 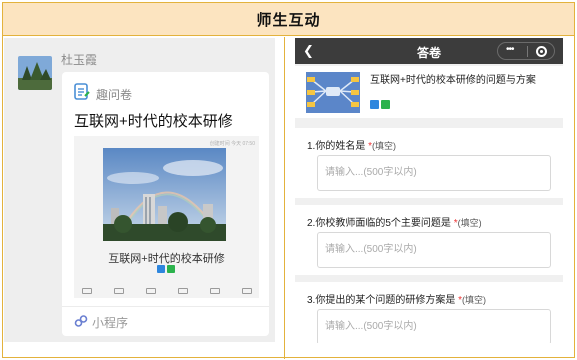 I want to click on preview-image, so click(x=164, y=194).